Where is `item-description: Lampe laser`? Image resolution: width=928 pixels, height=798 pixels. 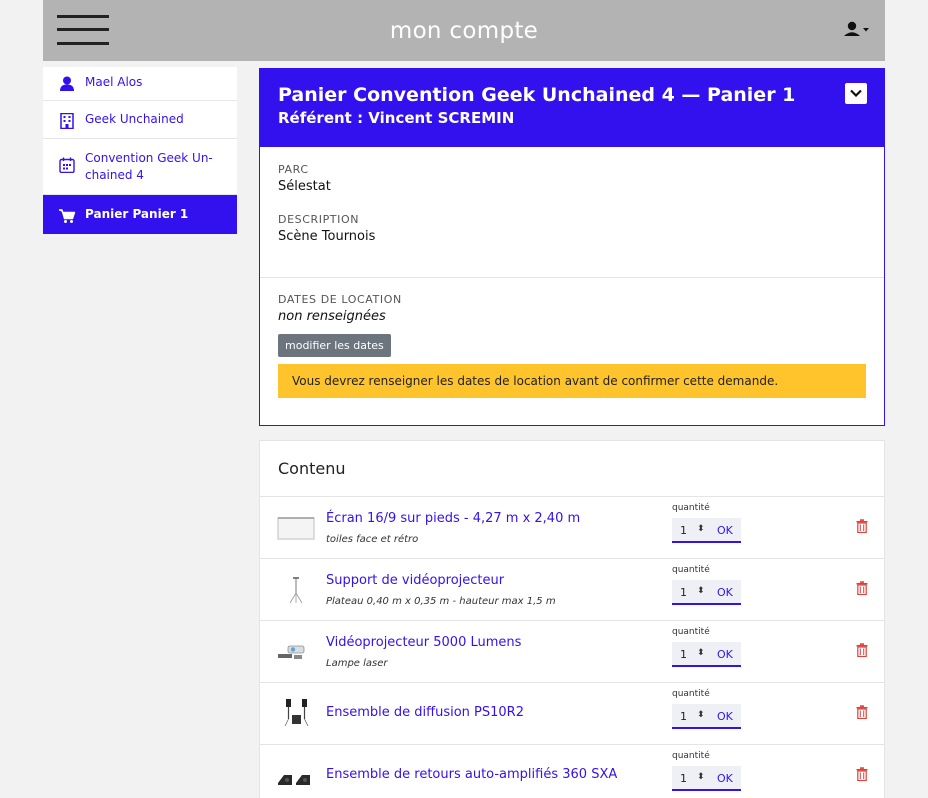 item-description: Lampe laser is located at coordinates (357, 663).